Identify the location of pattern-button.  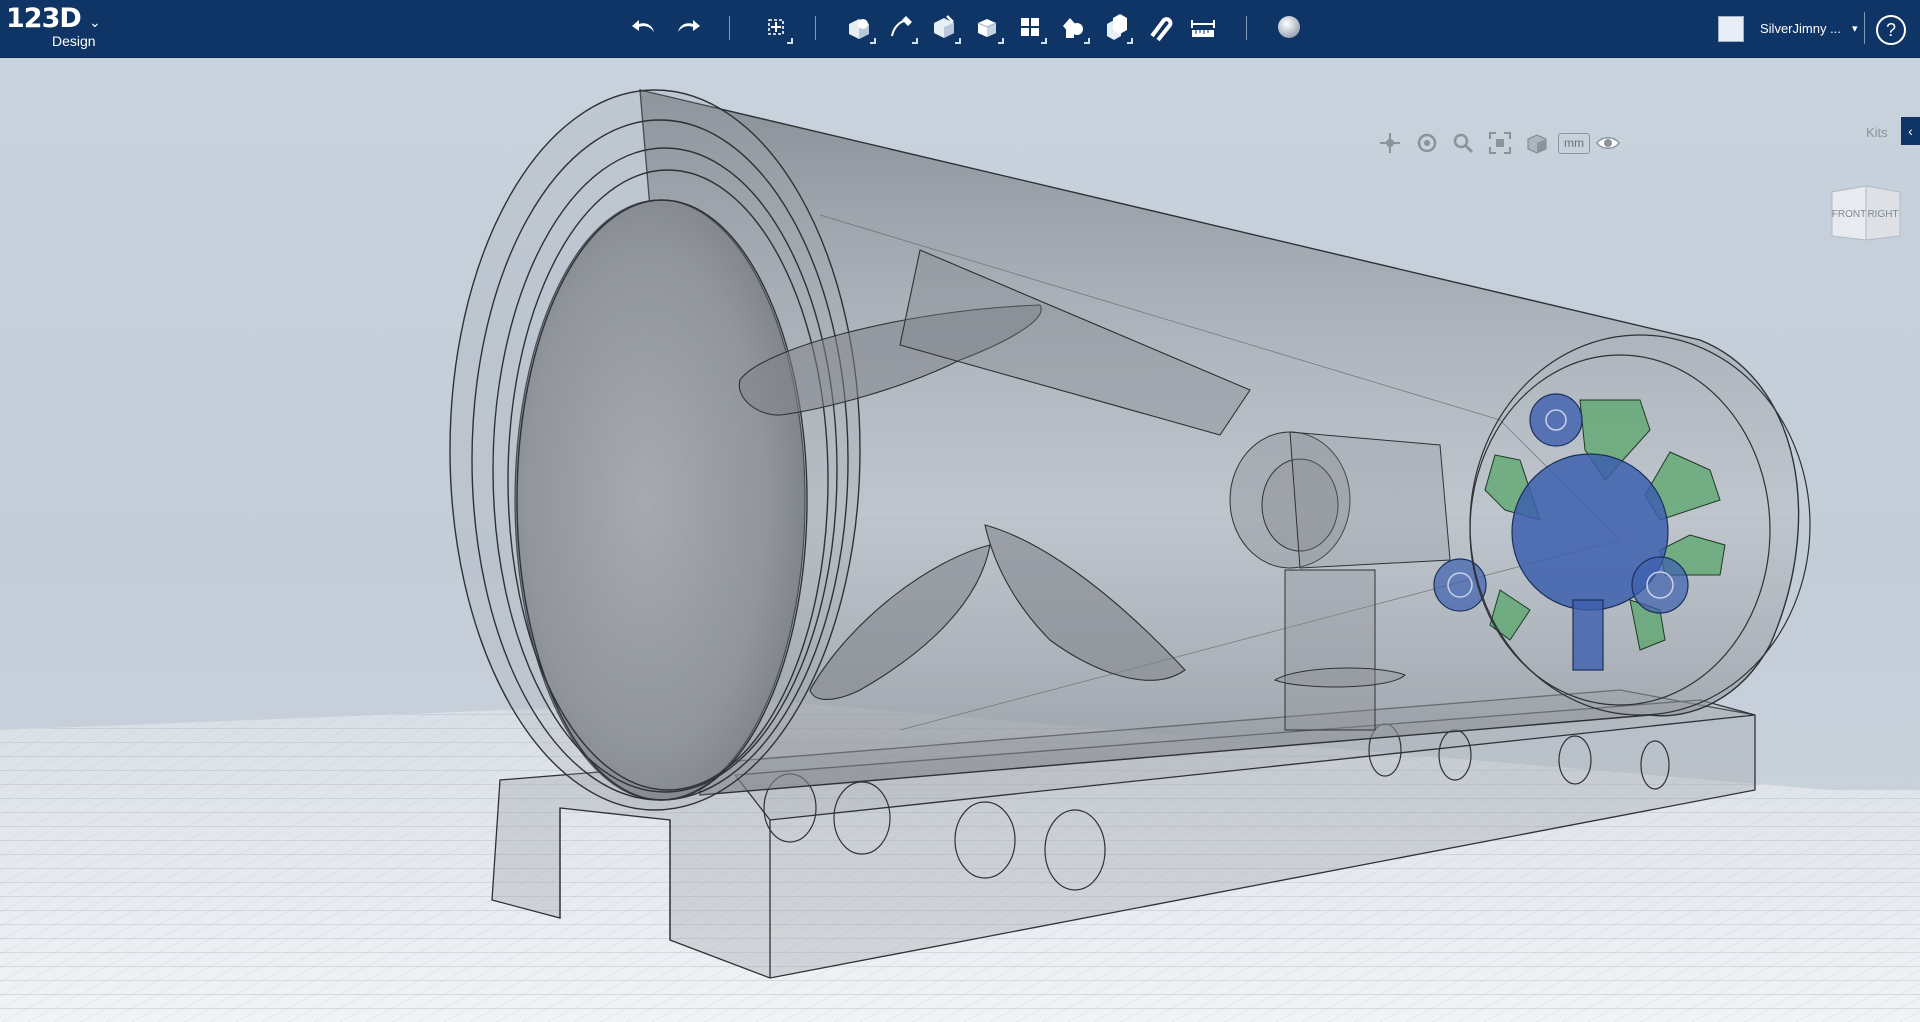
(1030, 27).